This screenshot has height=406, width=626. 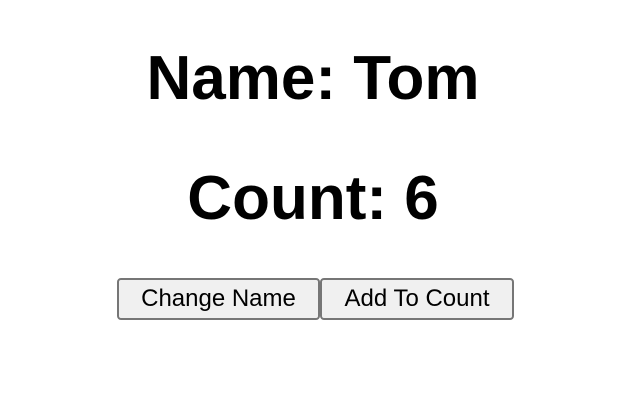 I want to click on count-value: 6, so click(x=421, y=198).